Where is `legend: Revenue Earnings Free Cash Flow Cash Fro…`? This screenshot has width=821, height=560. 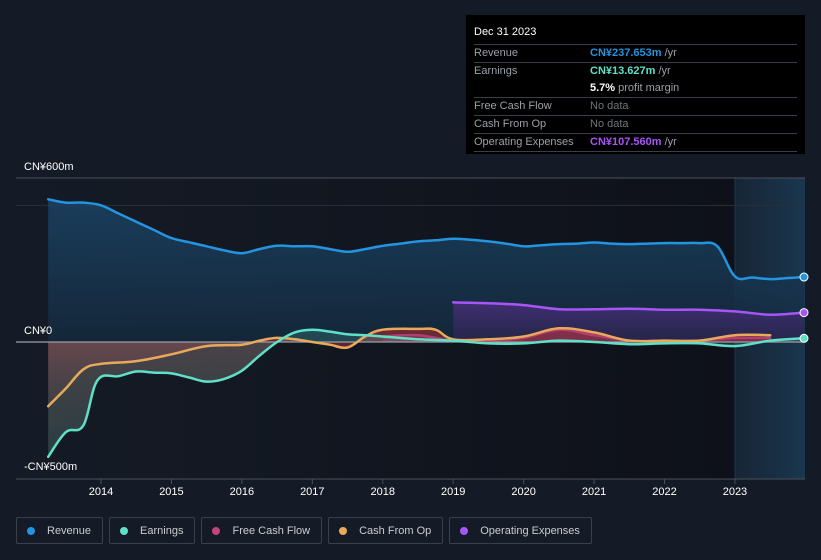
legend: Revenue Earnings Free Cash Flow Cash Fro… is located at coordinates (304, 530).